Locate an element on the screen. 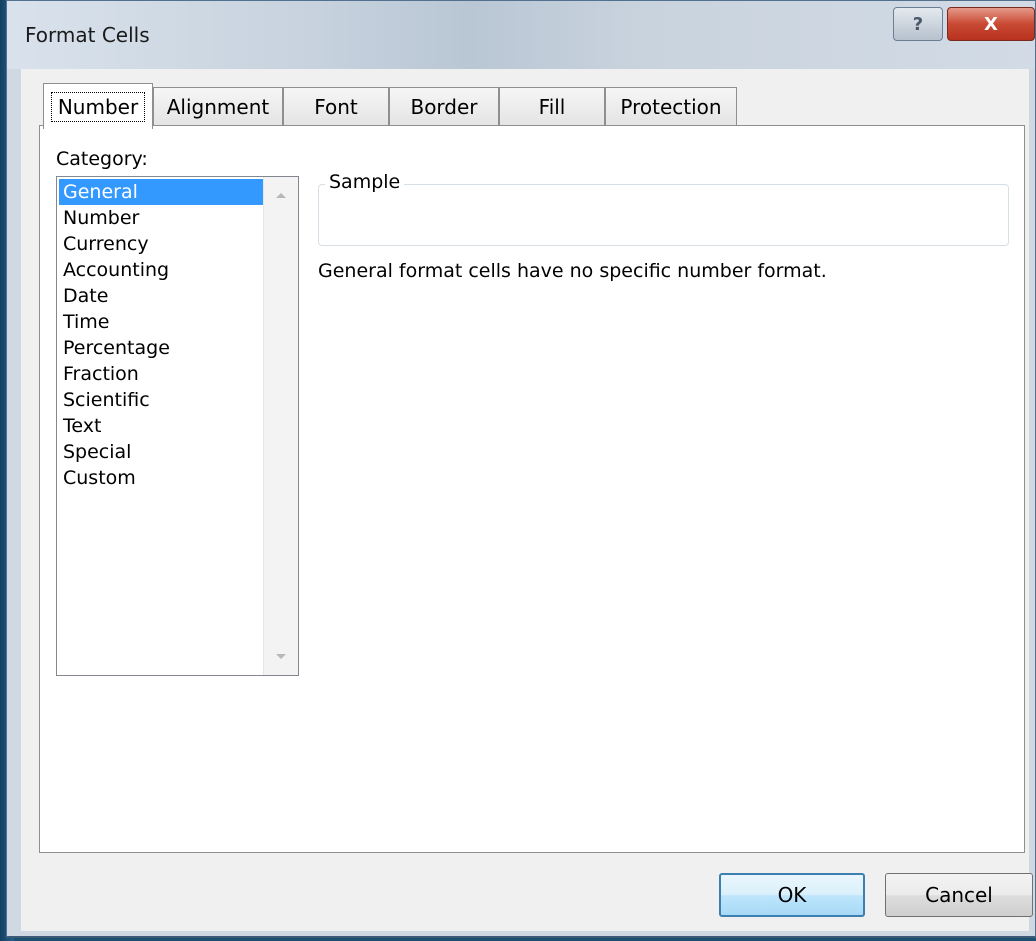  list-item-date: Date is located at coordinates (161, 296).